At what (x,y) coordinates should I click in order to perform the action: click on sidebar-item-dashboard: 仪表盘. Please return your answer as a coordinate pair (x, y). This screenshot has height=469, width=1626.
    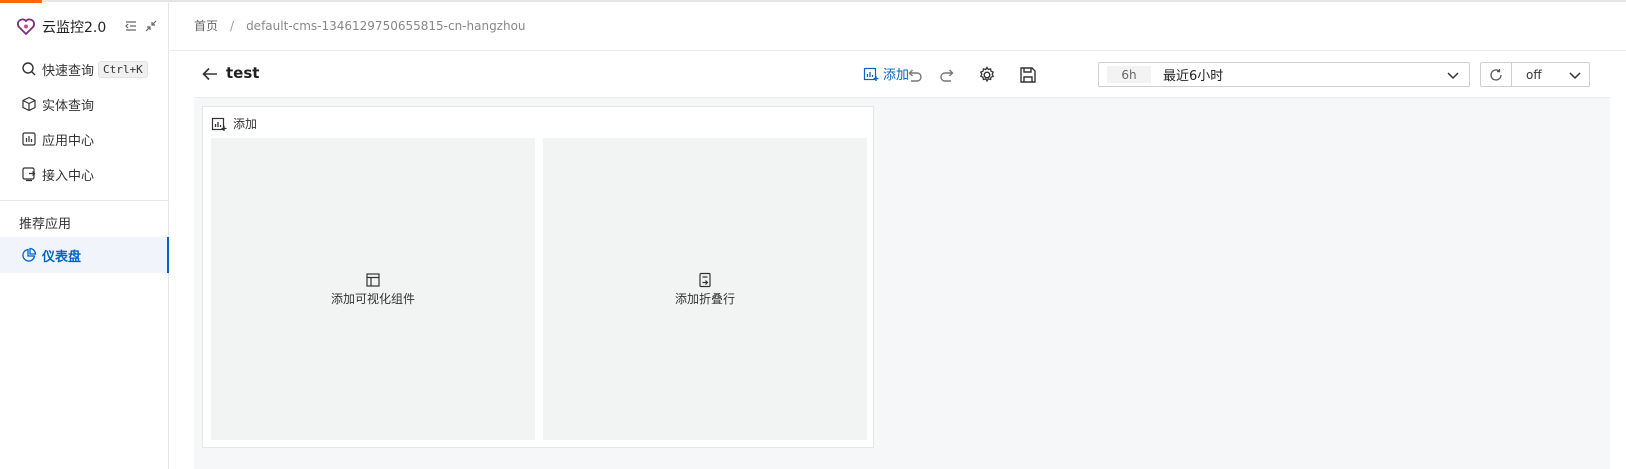
    Looking at the image, I should click on (84, 255).